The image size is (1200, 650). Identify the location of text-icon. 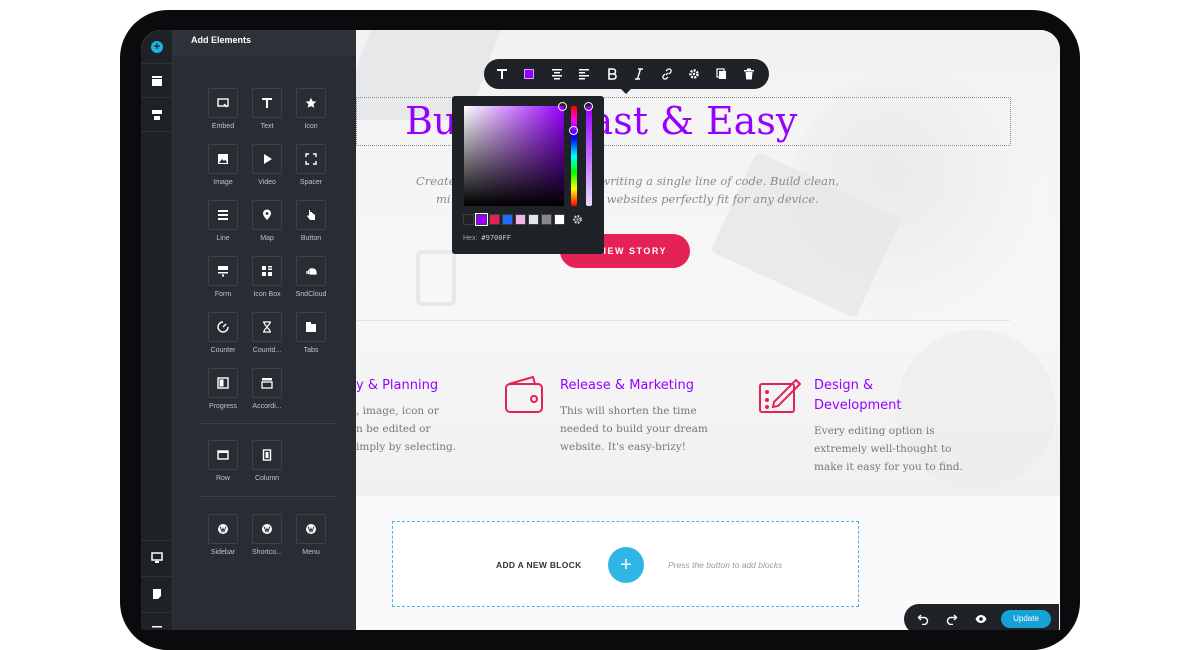
(267, 103).